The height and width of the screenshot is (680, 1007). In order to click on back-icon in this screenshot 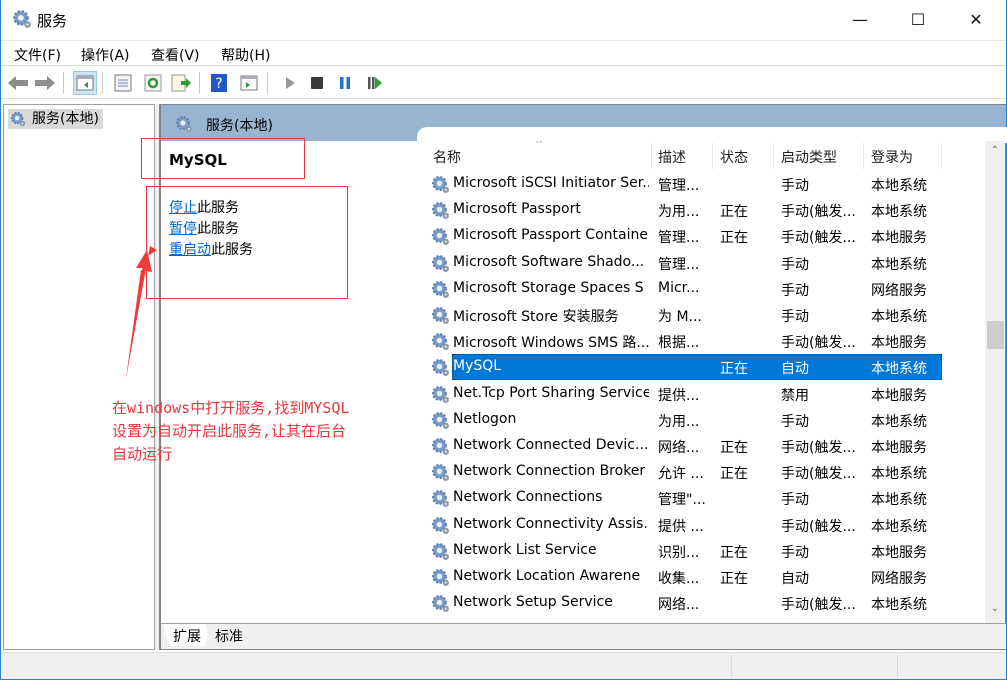, I will do `click(18, 83)`.